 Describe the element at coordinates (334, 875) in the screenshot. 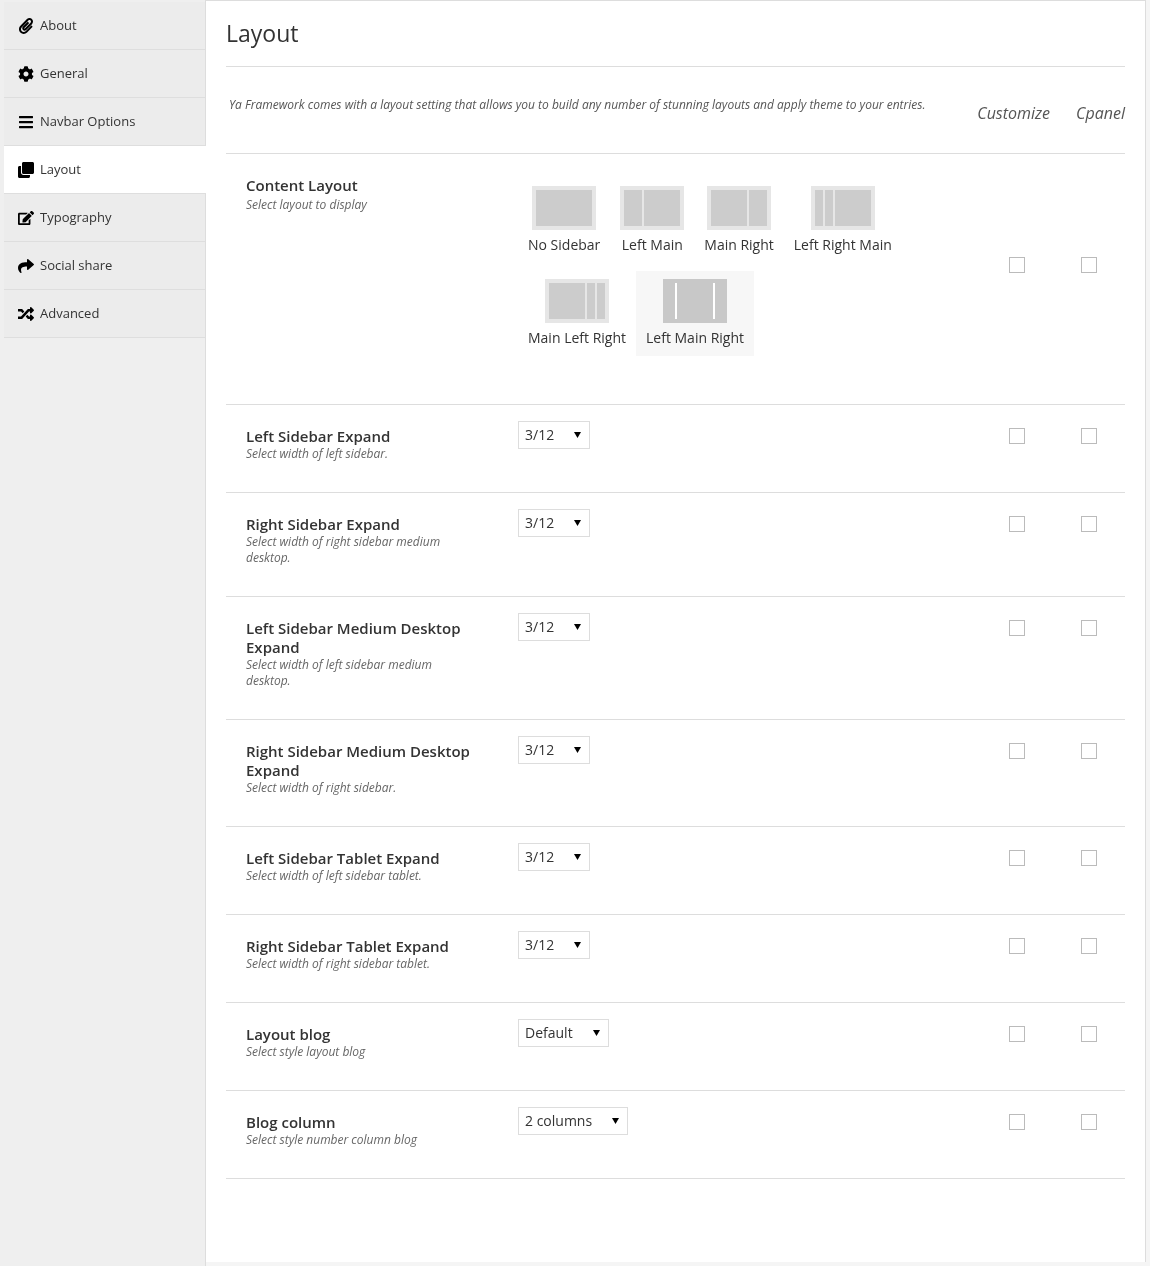

I see `setting-description: Select width of left sidebar tablet.` at that location.